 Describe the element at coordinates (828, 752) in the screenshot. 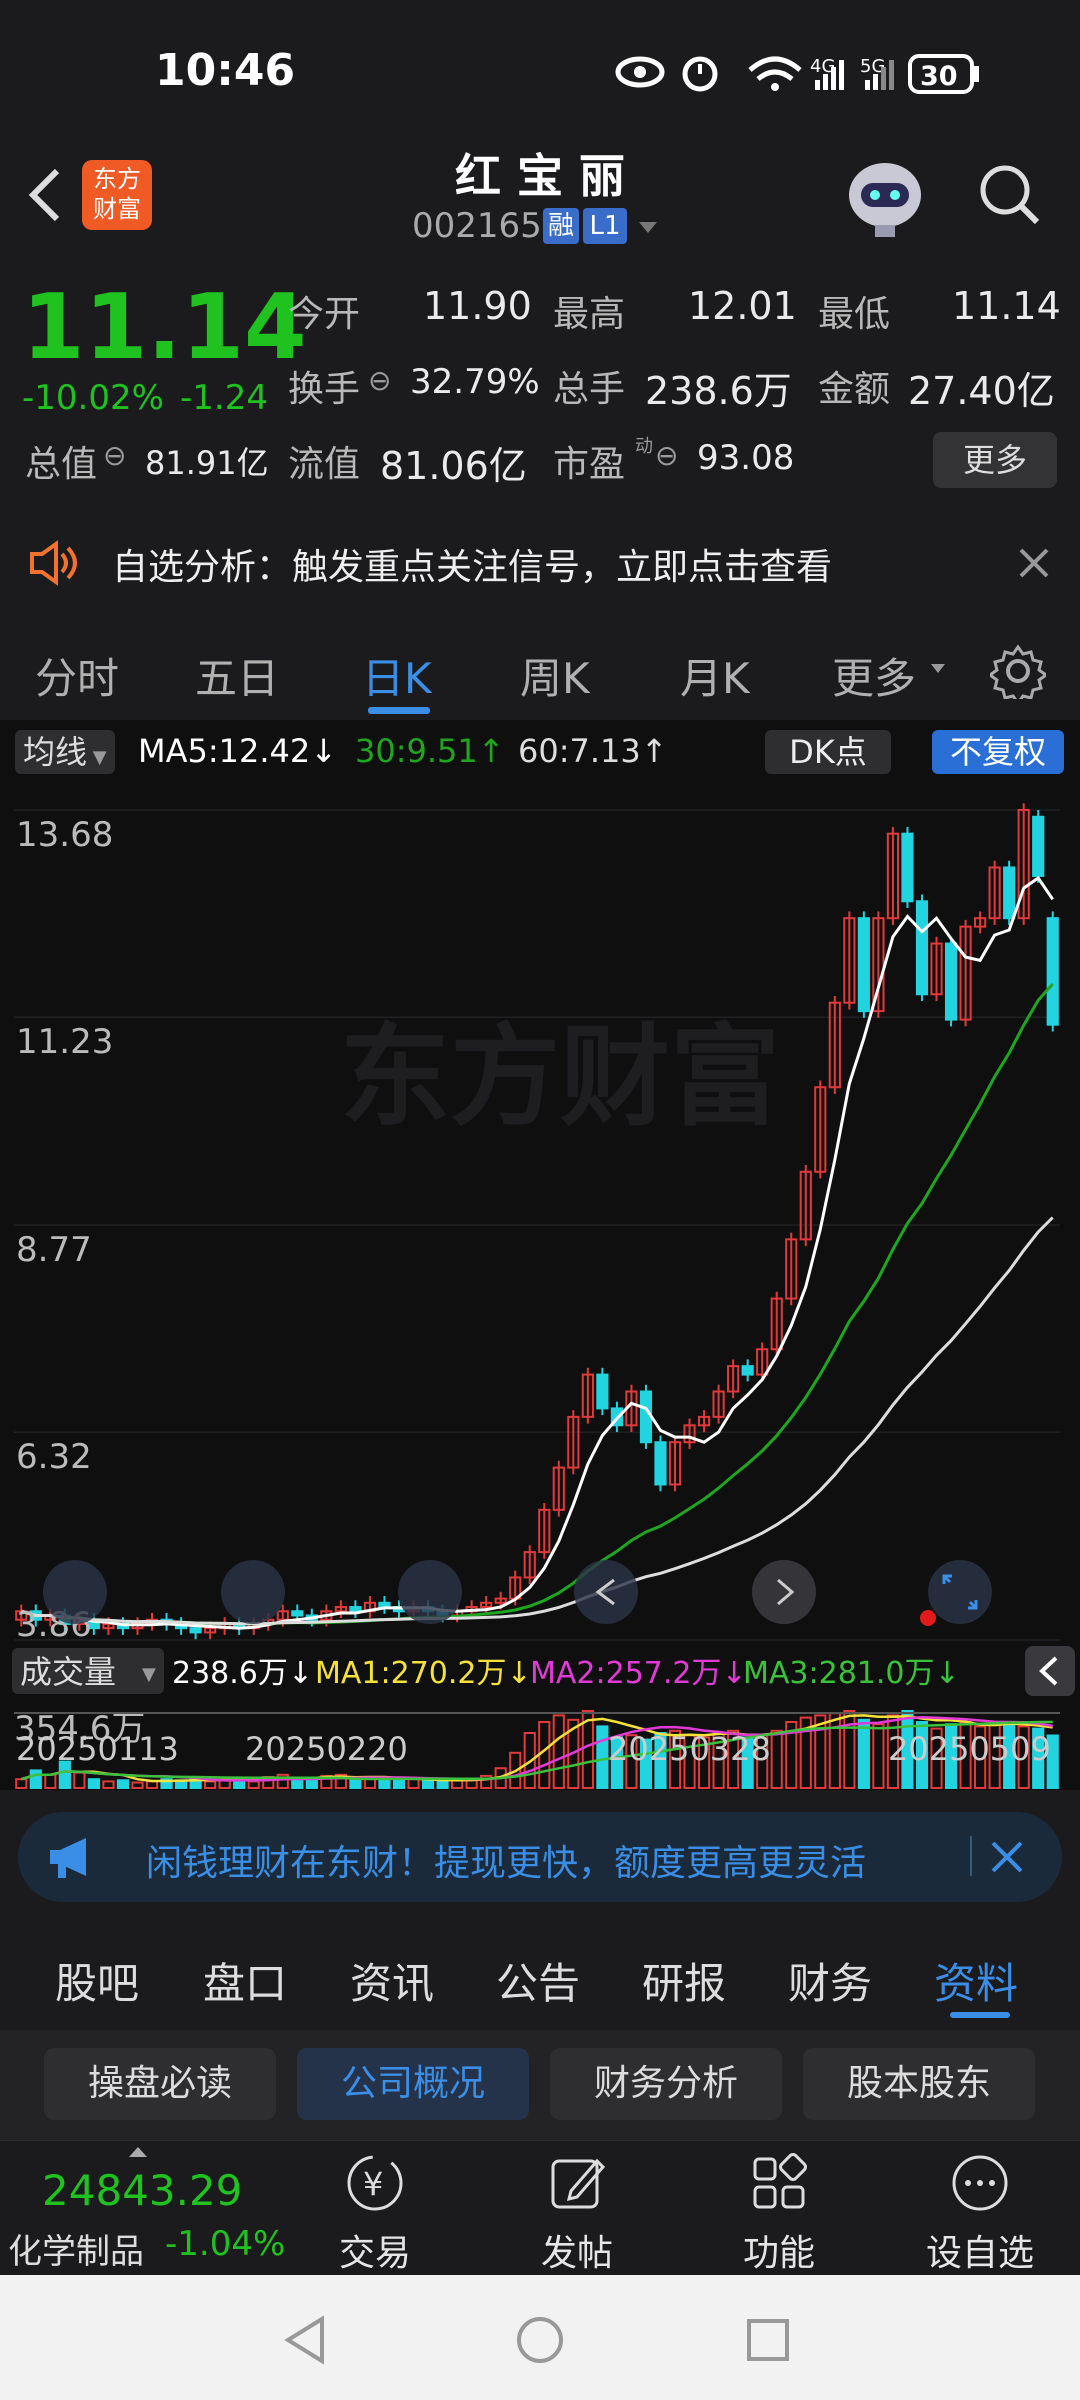

I see `dk-point-button: DK点` at that location.